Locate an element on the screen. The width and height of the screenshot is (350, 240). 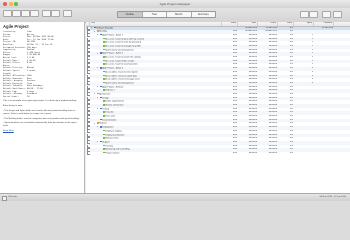
zoom-in-button is located at coordinates (304, 14).